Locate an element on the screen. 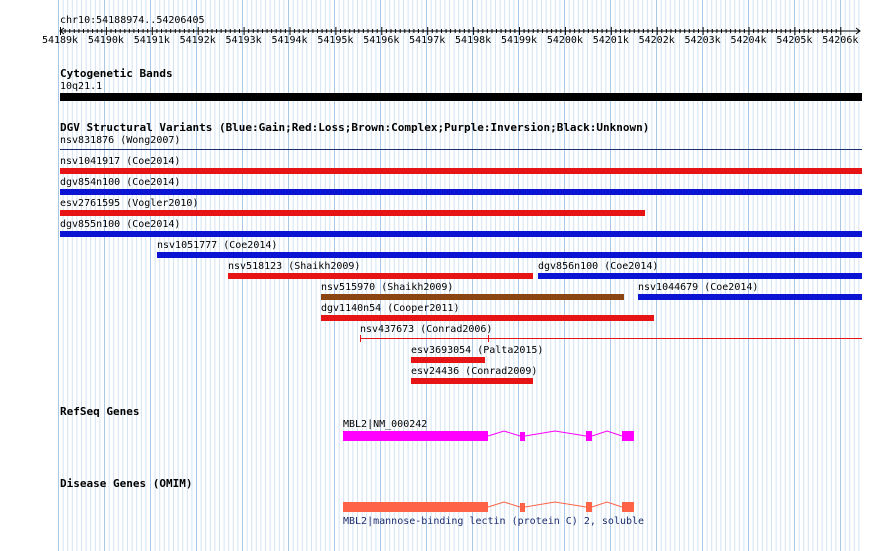 This screenshot has width=890, height=551. dgv-feature-label: nsv515970 (Shaikh2009) is located at coordinates (387, 287).